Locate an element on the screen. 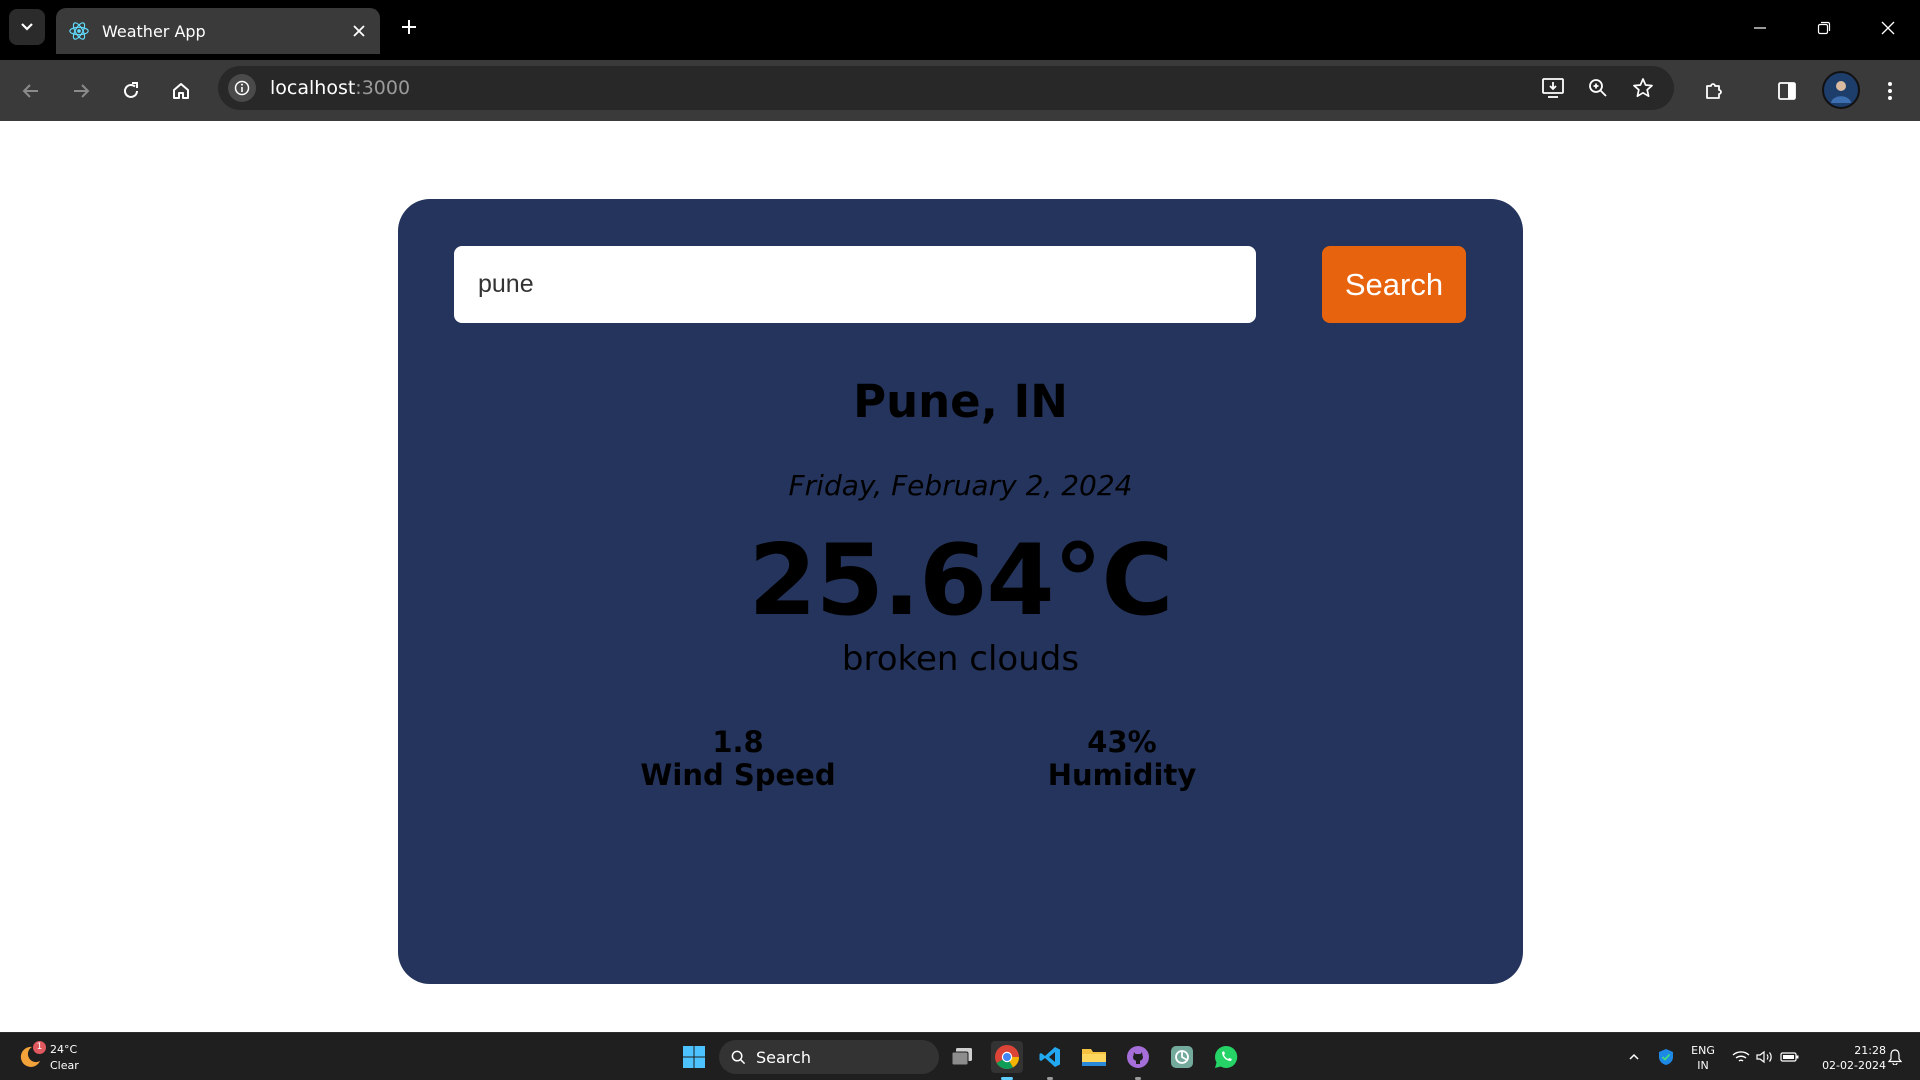 This screenshot has width=1920, height=1080. profile-avatar is located at coordinates (1841, 90).